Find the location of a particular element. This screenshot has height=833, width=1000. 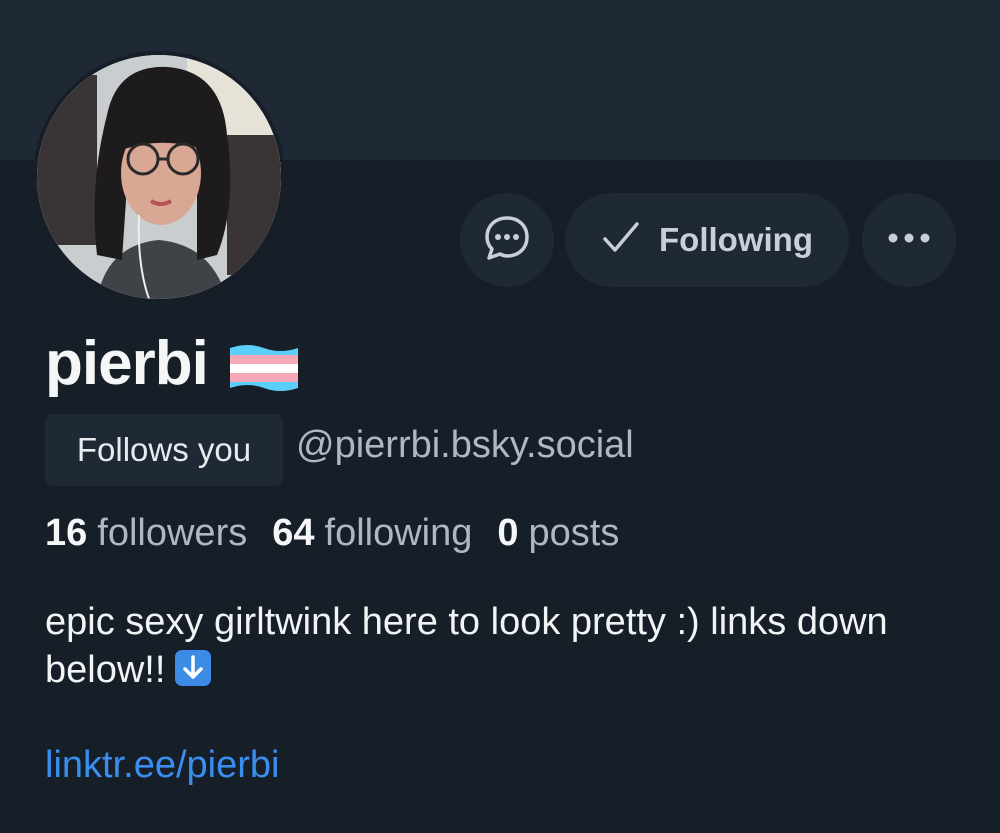

following-button: Following is located at coordinates (707, 240).